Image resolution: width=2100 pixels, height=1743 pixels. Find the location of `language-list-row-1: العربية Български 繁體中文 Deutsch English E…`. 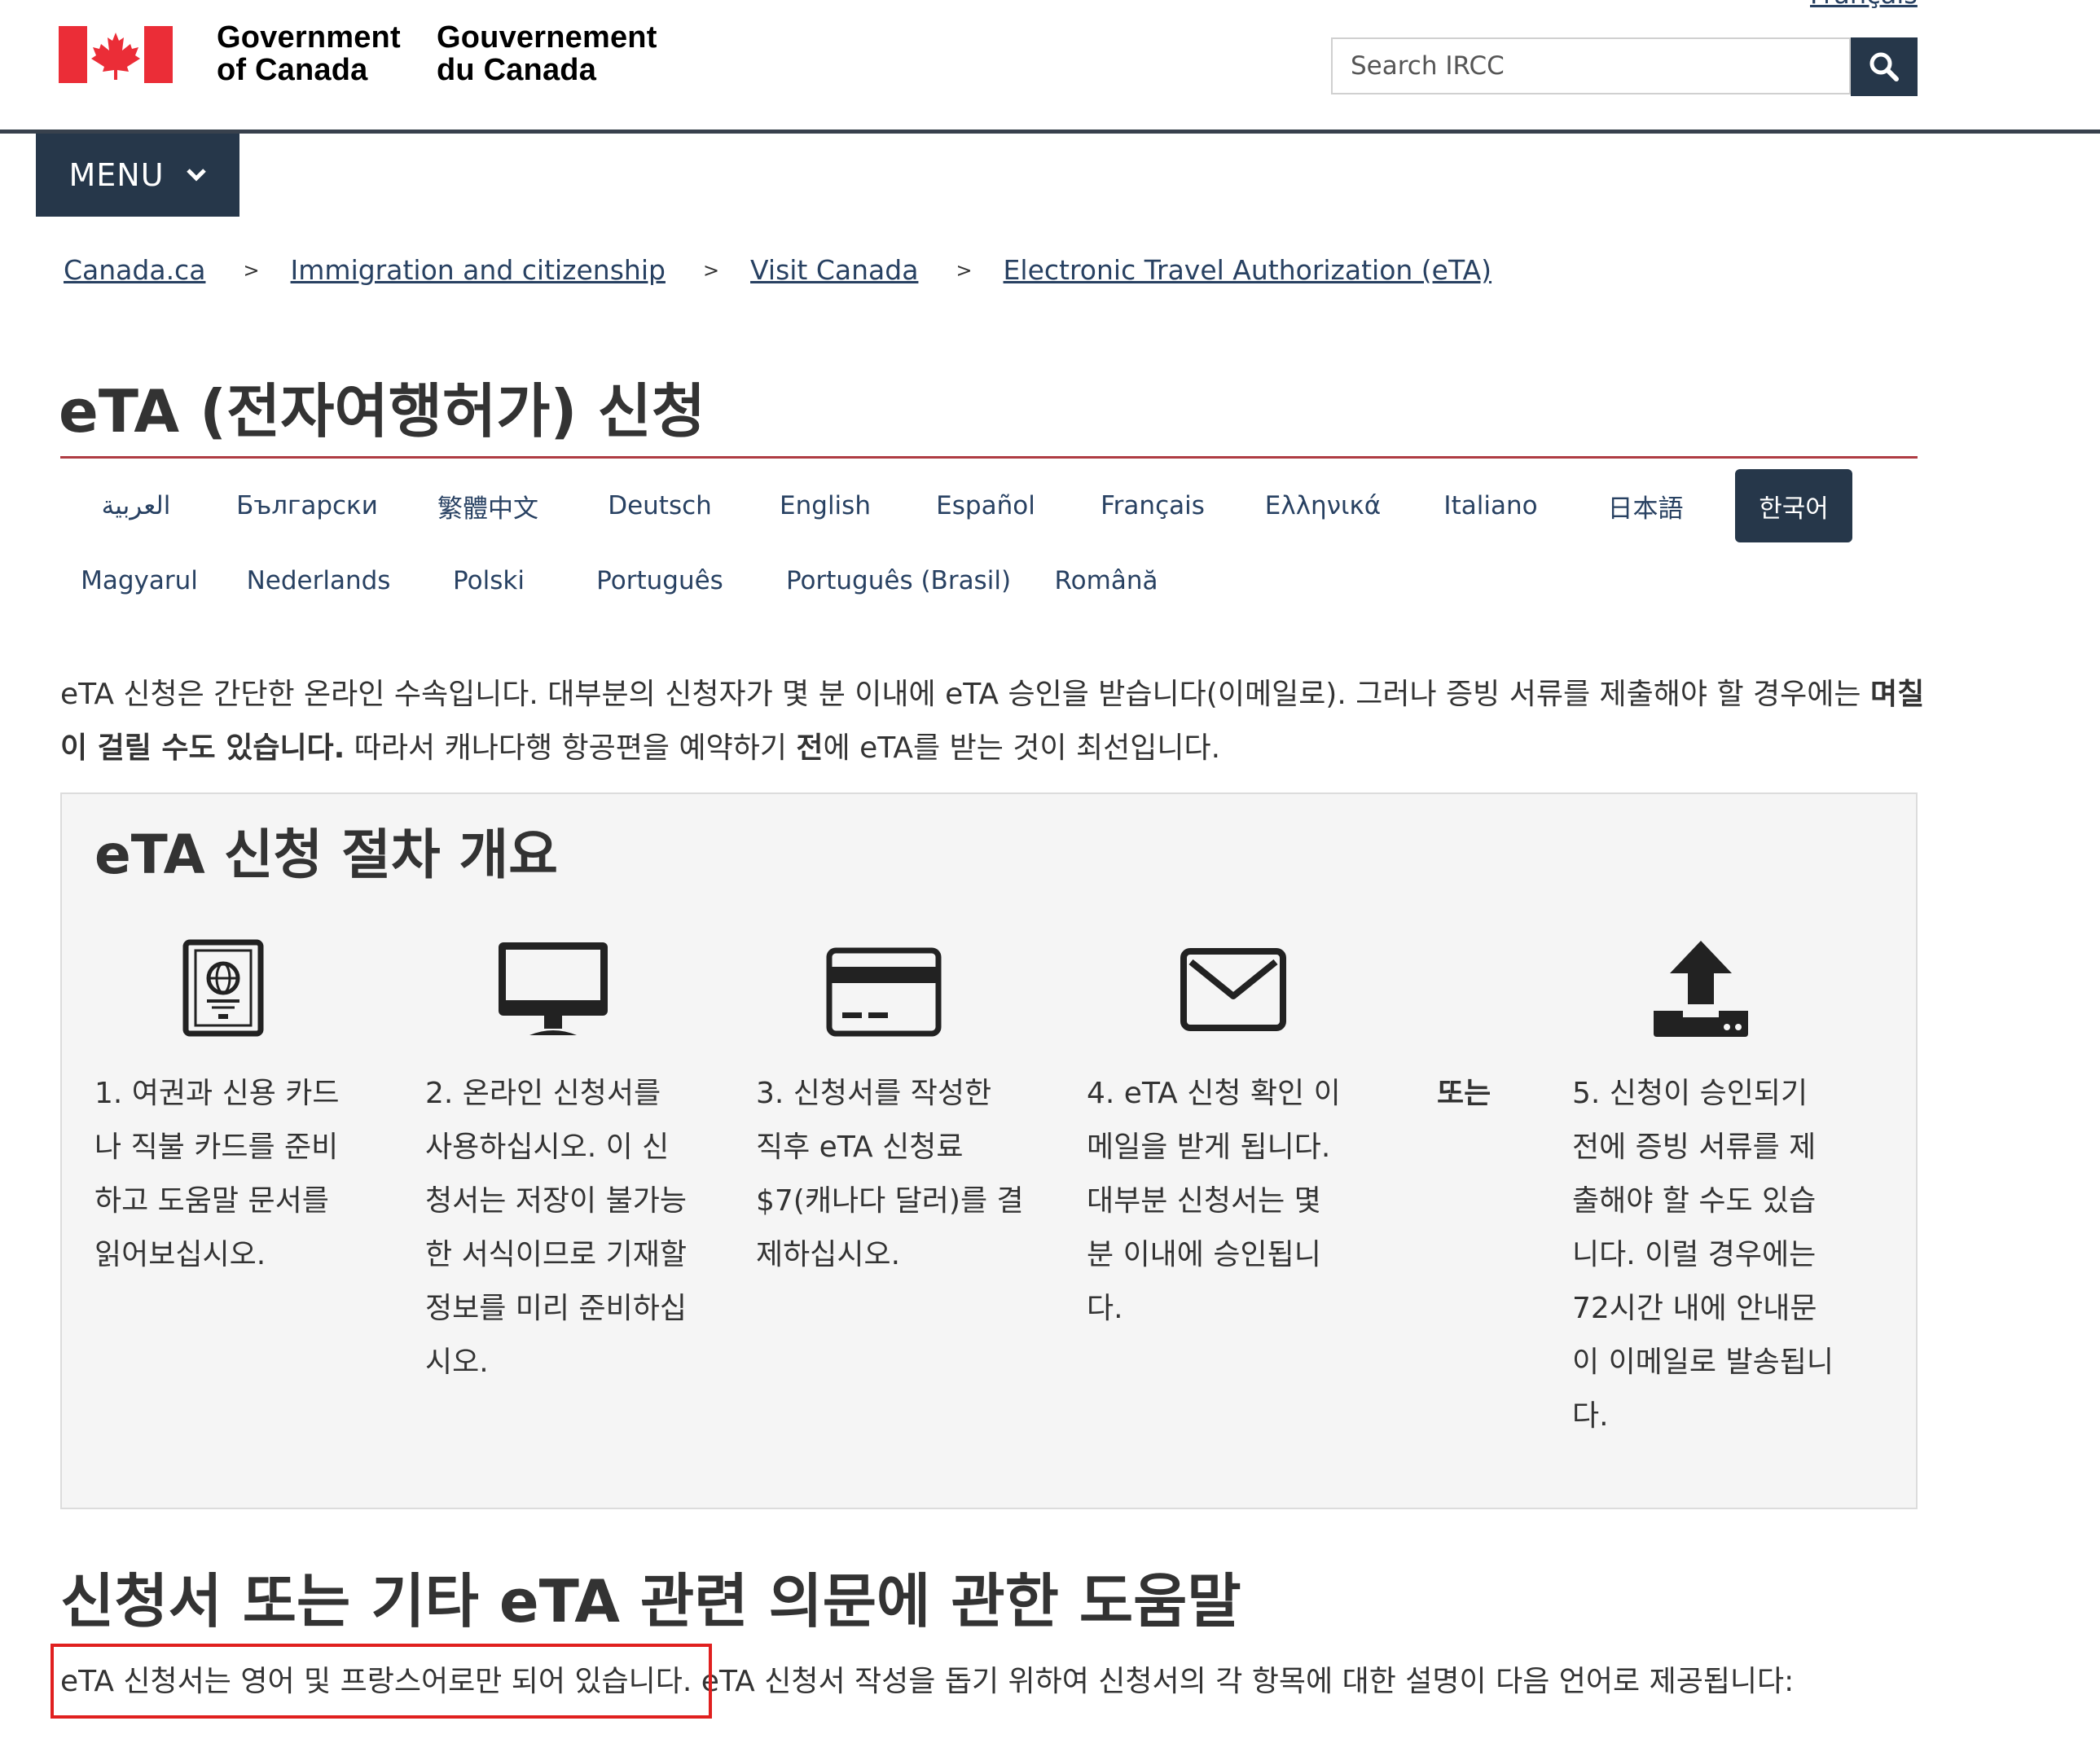

language-list-row-1: العربية Български 繁體中文 Deutsch English E… is located at coordinates (956, 505).